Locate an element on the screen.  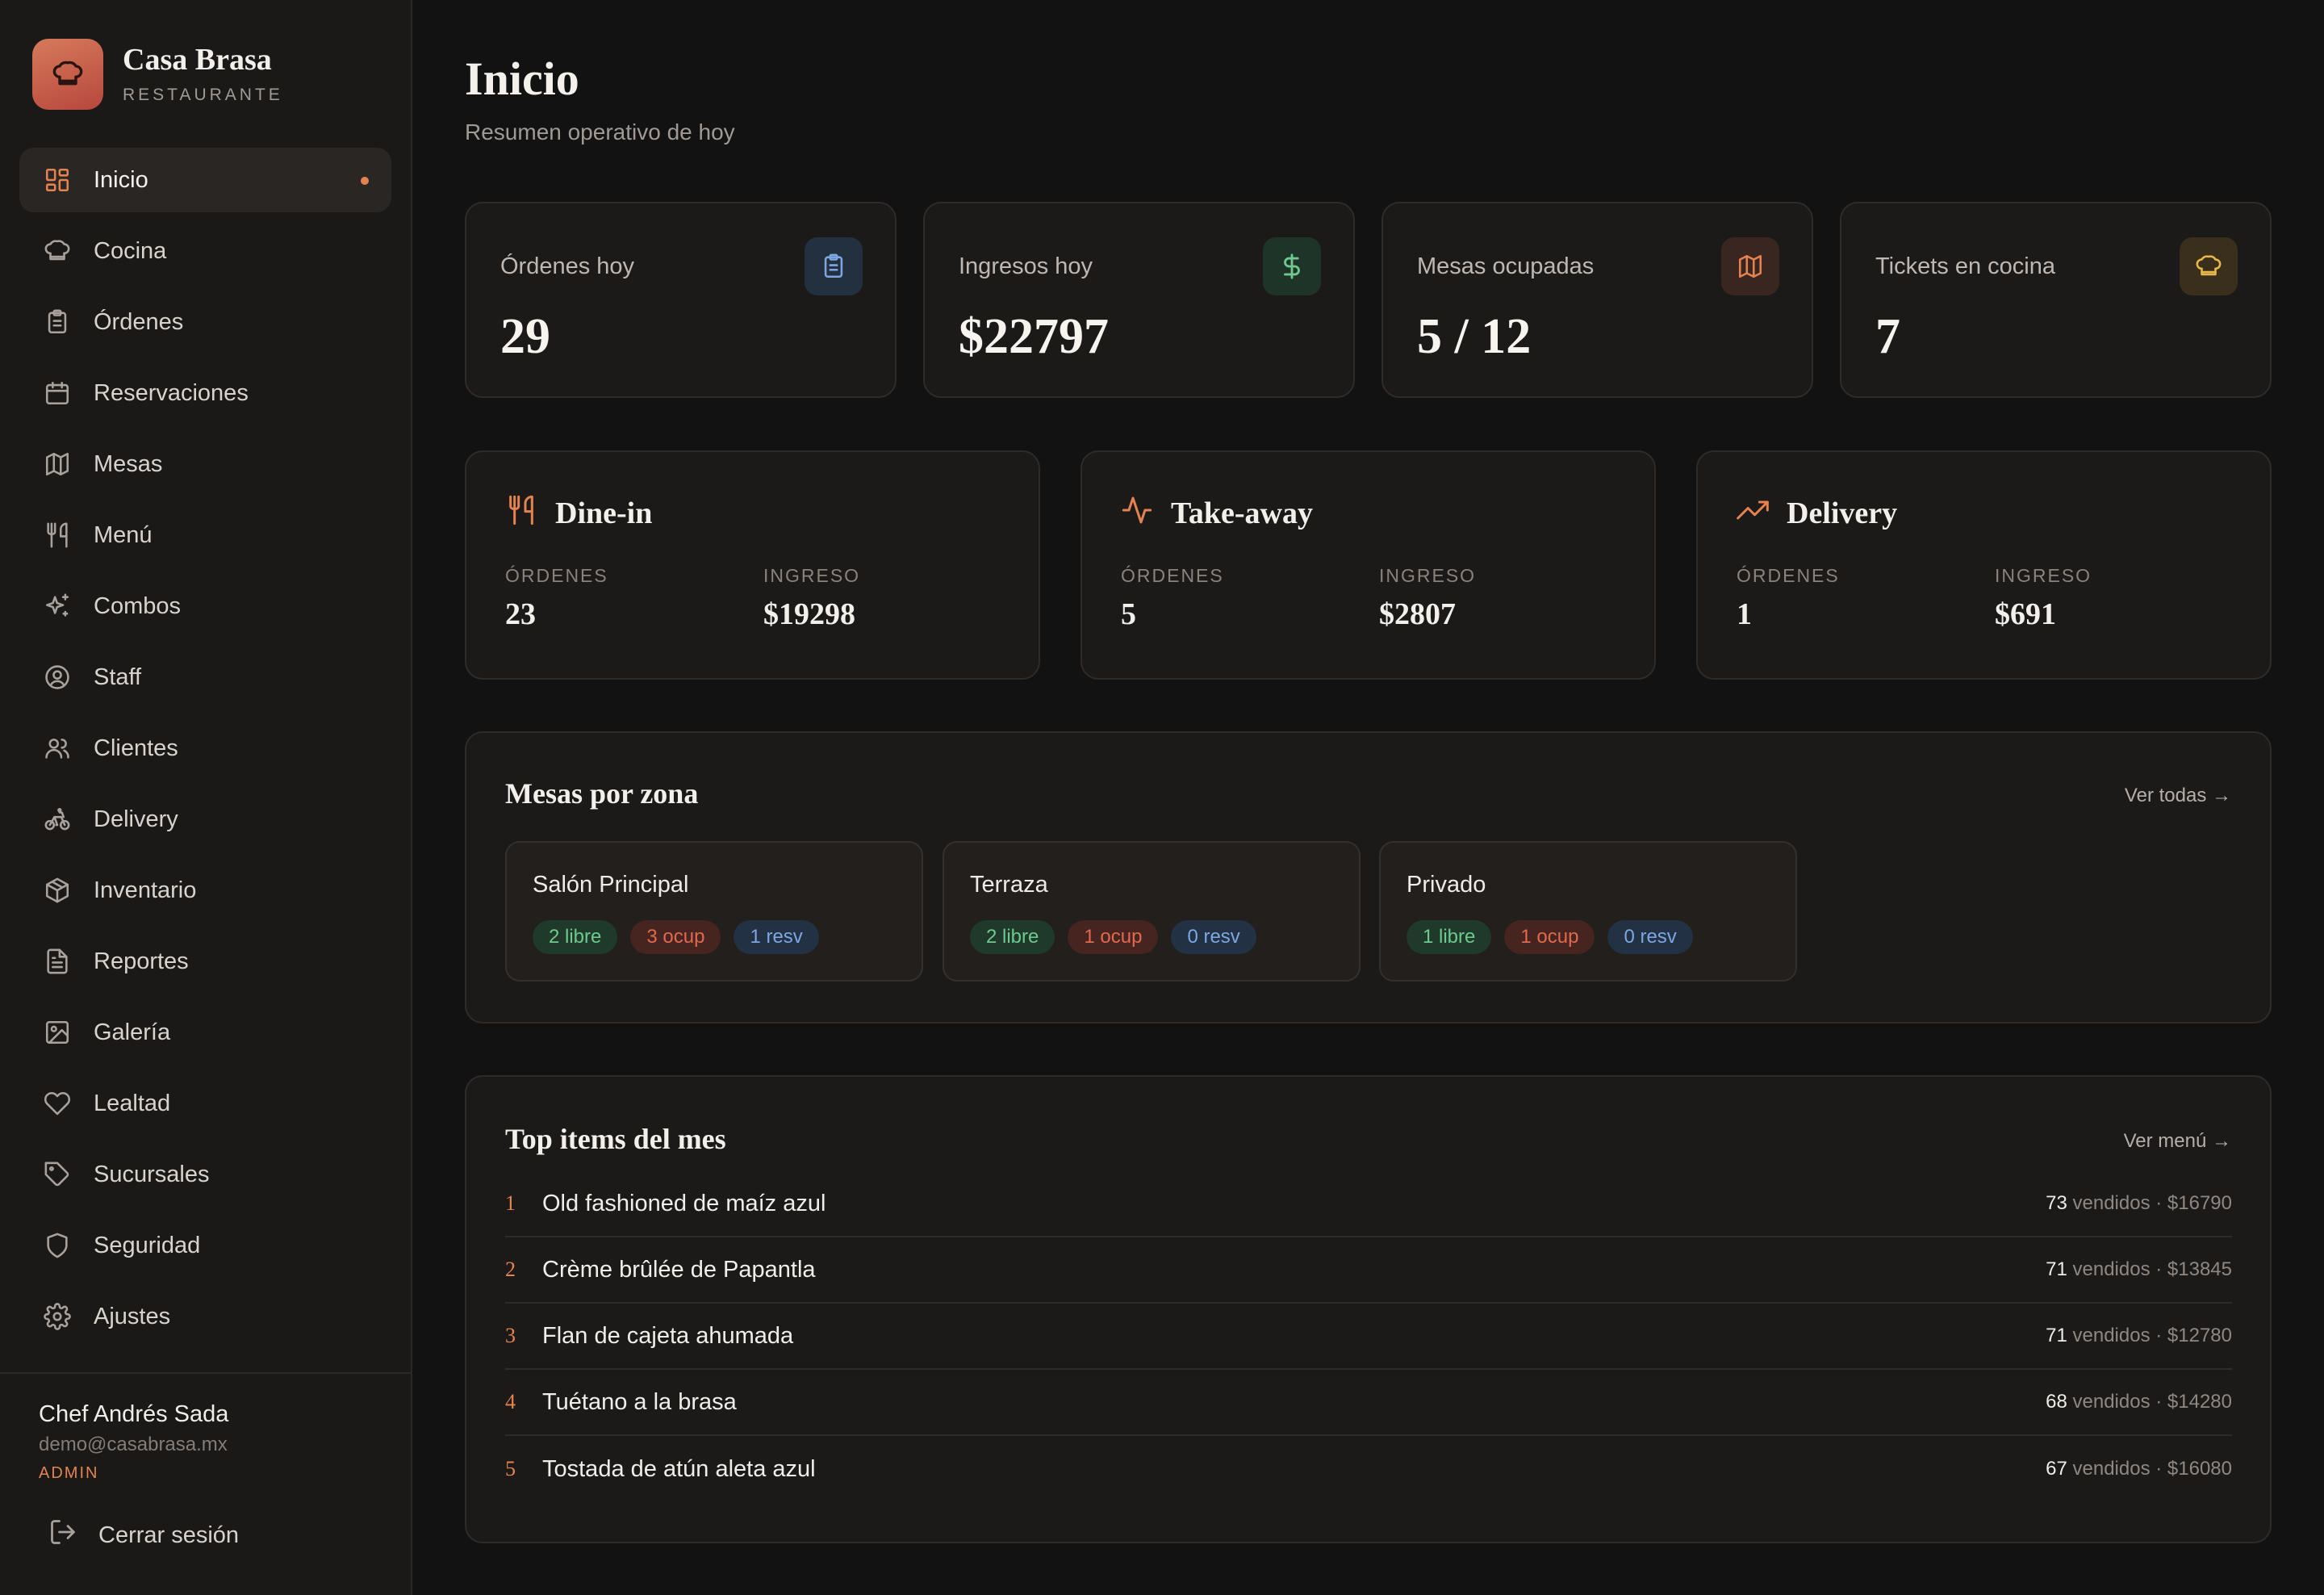
service-card-dine-in: Dine-in ÓRDENES 23 INGRESO $19298 is located at coordinates (752, 565).